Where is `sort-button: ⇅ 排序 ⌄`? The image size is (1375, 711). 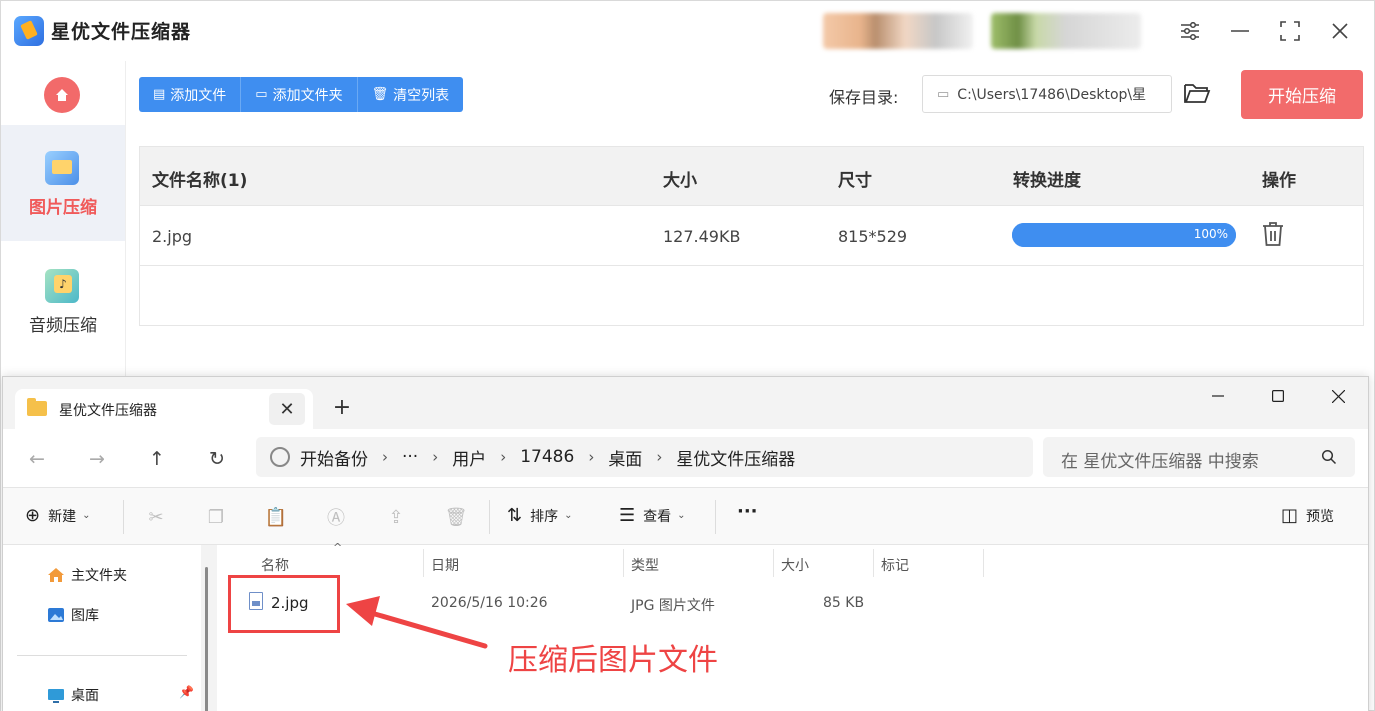
sort-button: ⇅ 排序 ⌄ is located at coordinates (539, 515).